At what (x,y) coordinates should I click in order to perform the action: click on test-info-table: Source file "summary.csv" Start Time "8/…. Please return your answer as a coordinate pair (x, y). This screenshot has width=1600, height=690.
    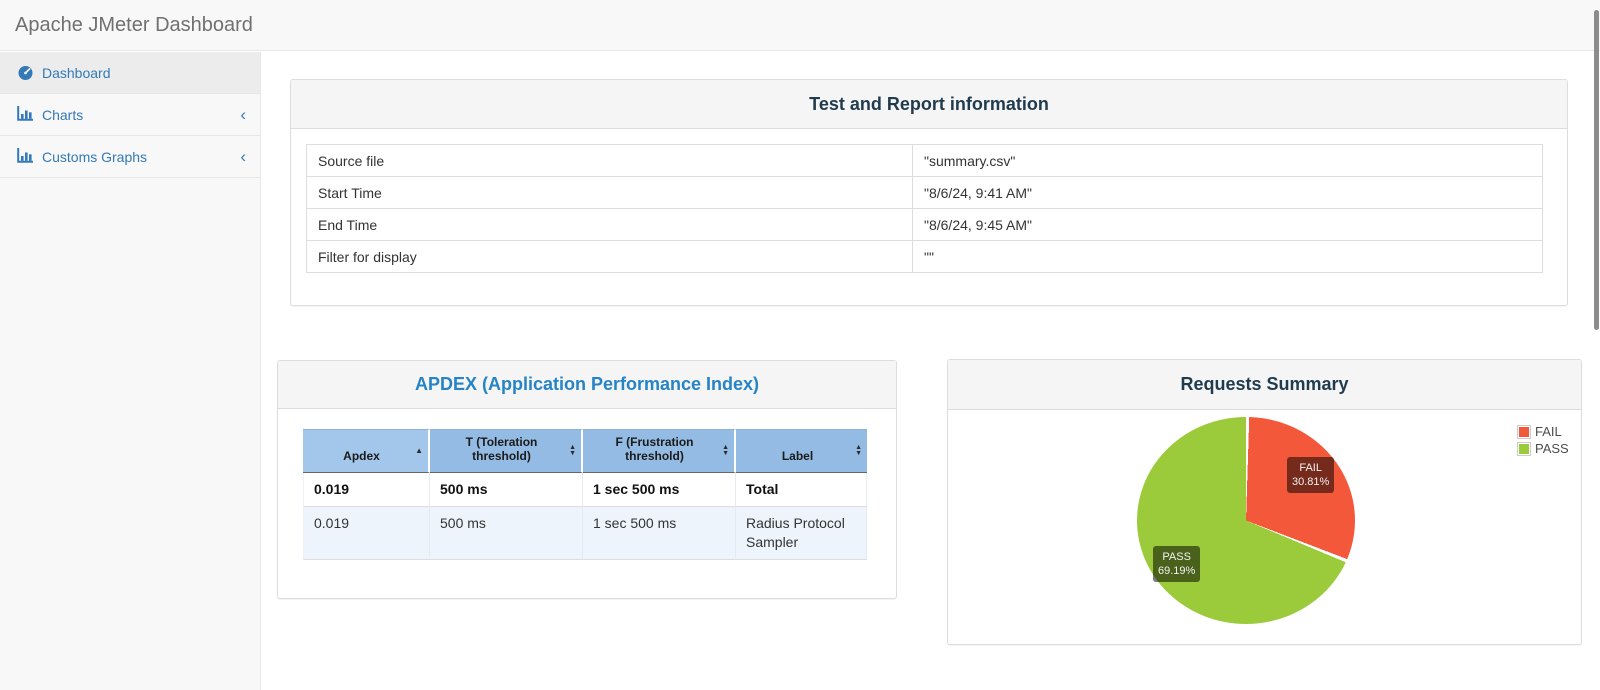
    Looking at the image, I should click on (924, 208).